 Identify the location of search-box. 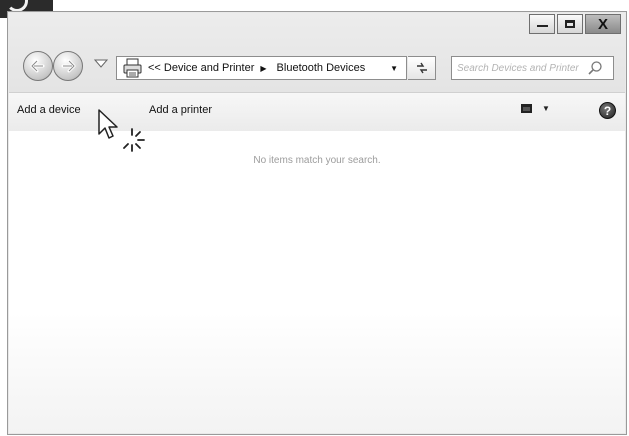
(532, 68).